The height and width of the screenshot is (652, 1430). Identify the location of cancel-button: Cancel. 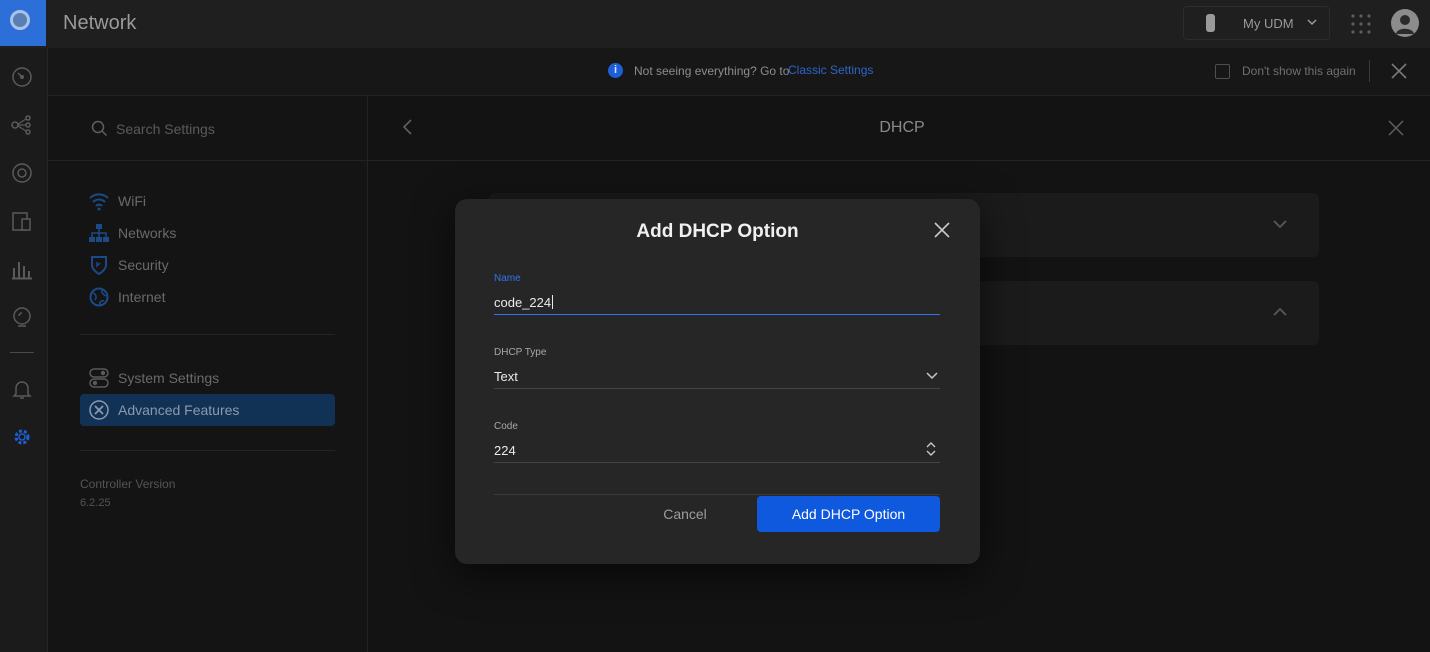
(685, 514).